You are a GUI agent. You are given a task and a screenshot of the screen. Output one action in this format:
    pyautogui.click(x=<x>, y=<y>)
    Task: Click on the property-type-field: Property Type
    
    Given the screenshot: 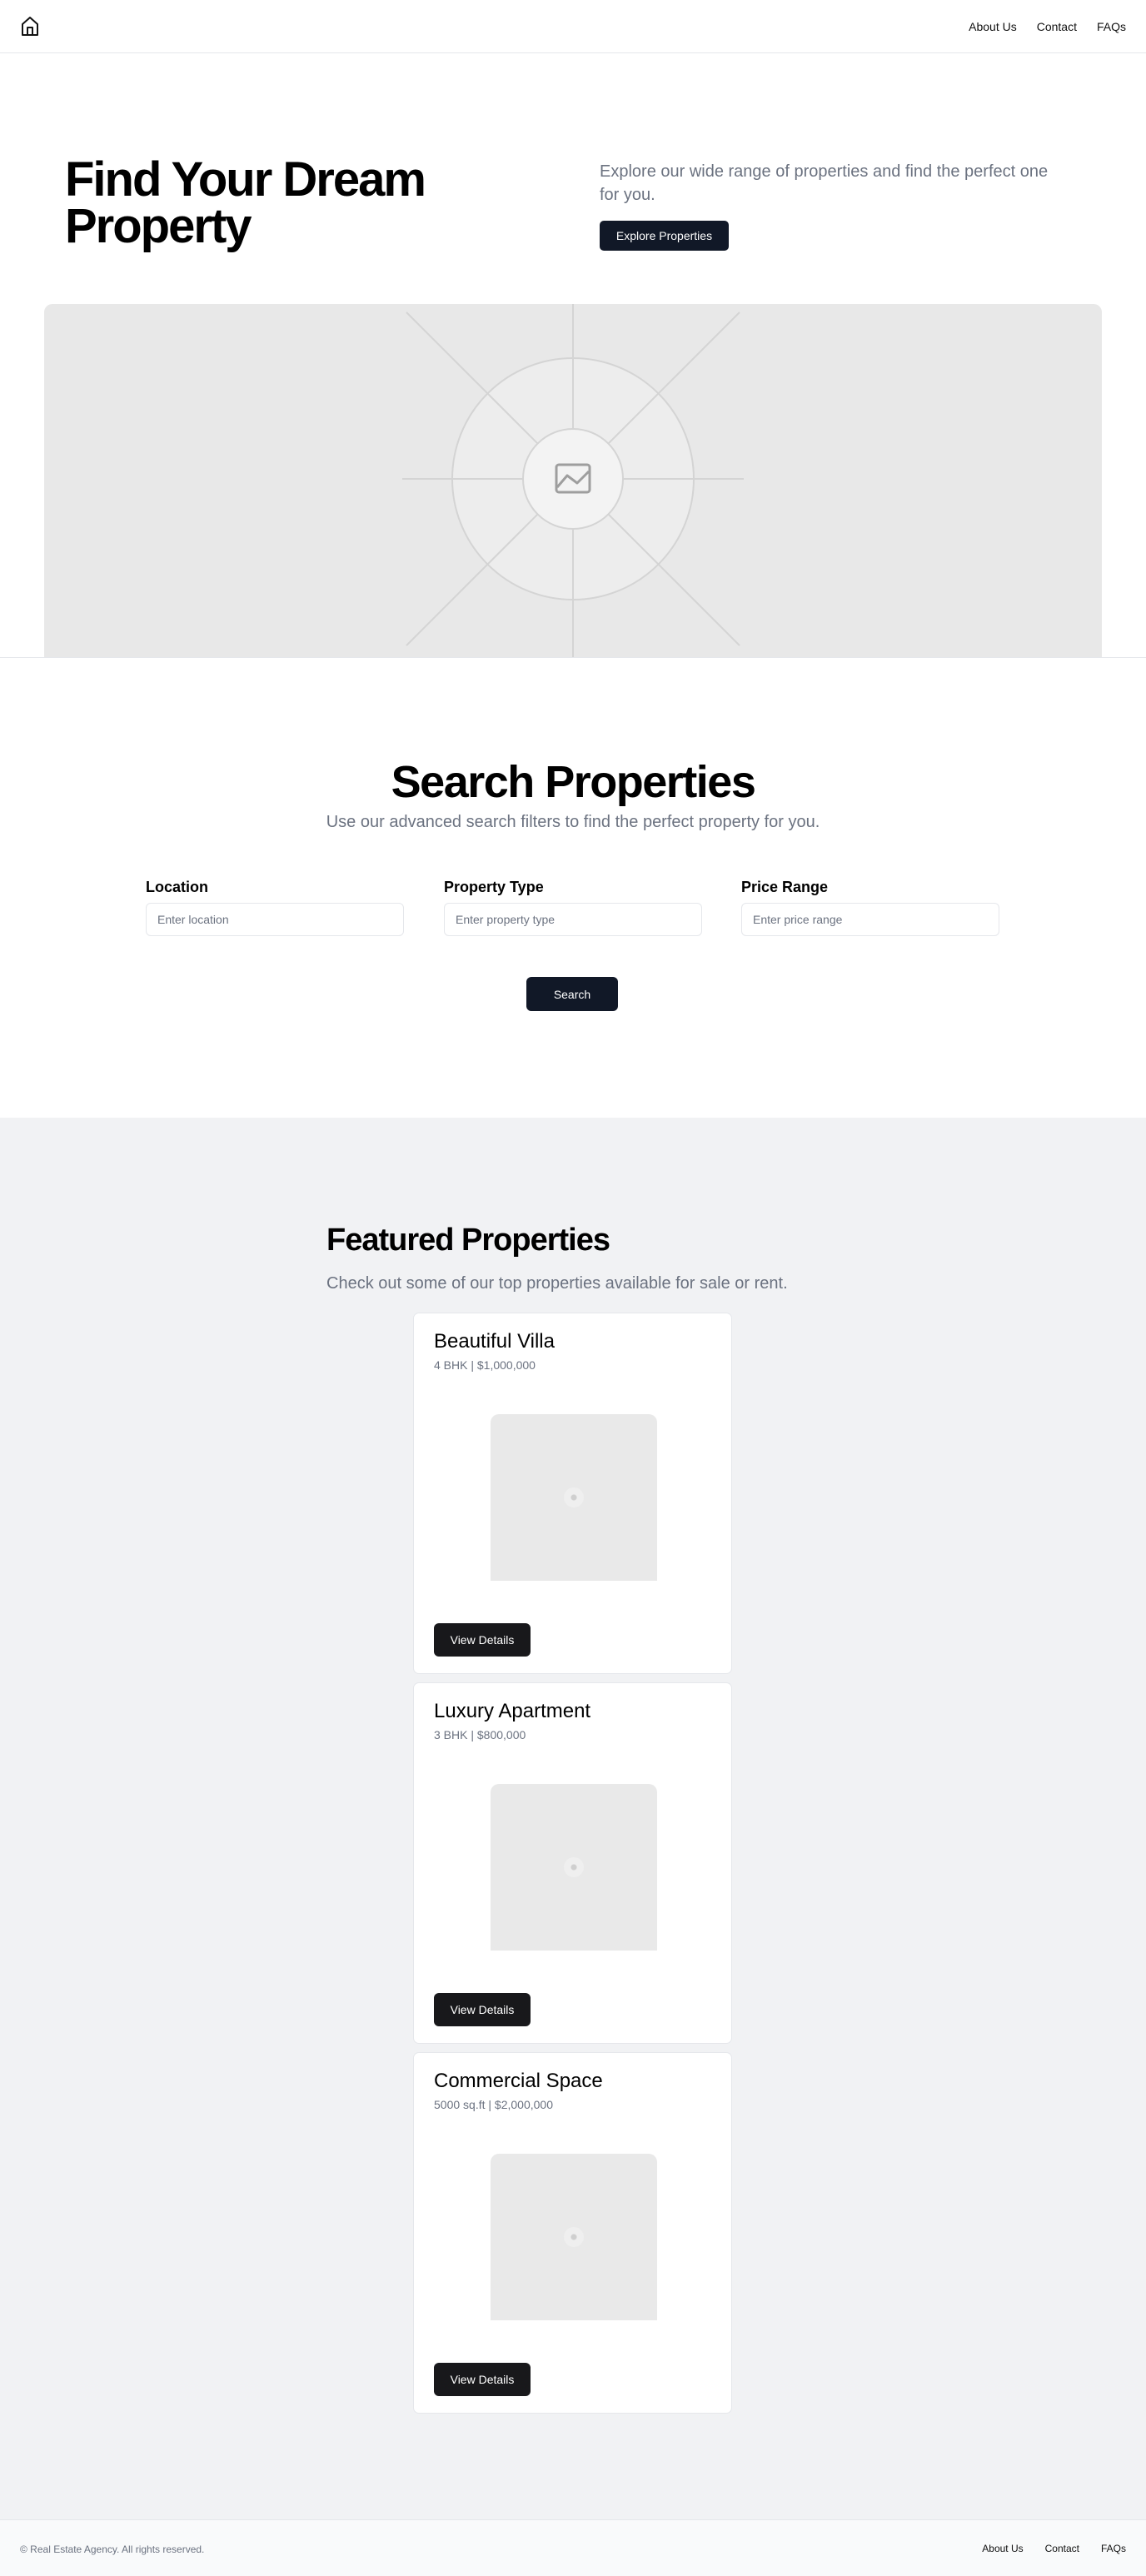 What is the action you would take?
    pyautogui.click(x=573, y=908)
    